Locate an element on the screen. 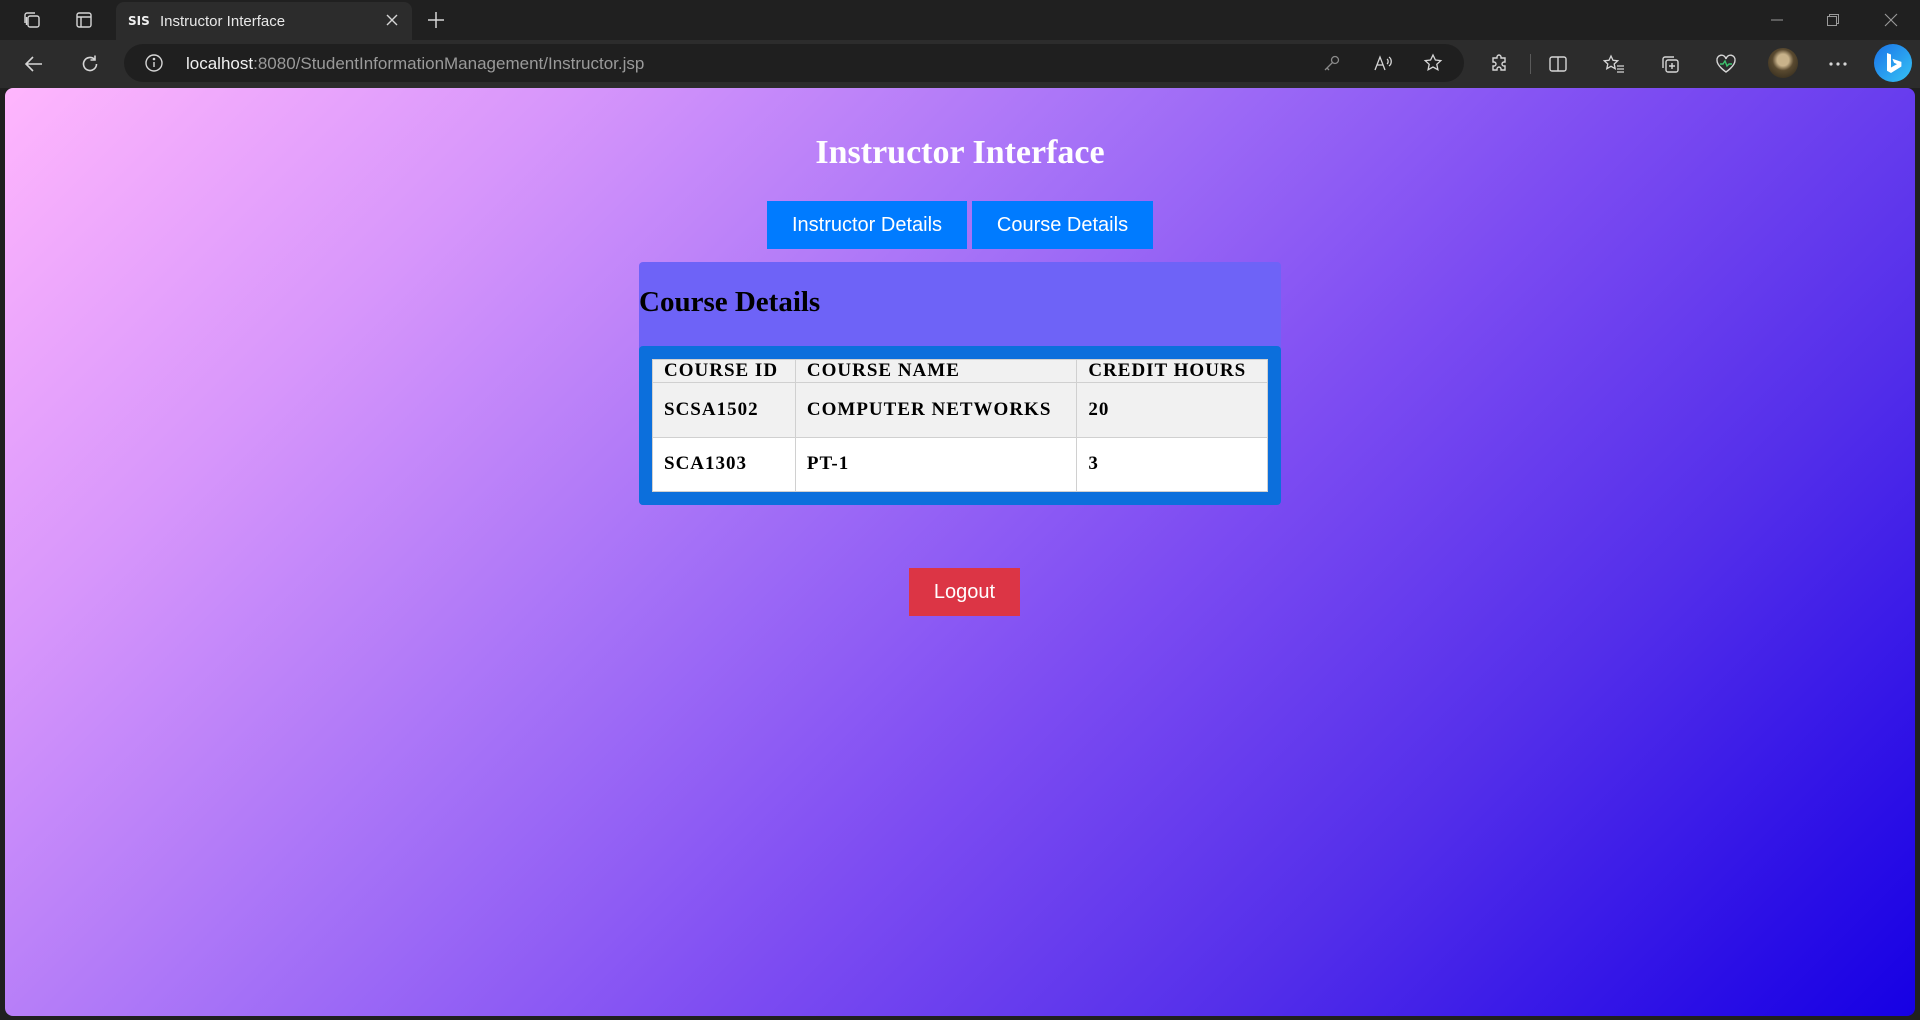 Image resolution: width=1920 pixels, height=1020 pixels. table-header-row: COURSE ID COURSE NAME CREDIT HOURS is located at coordinates (960, 371).